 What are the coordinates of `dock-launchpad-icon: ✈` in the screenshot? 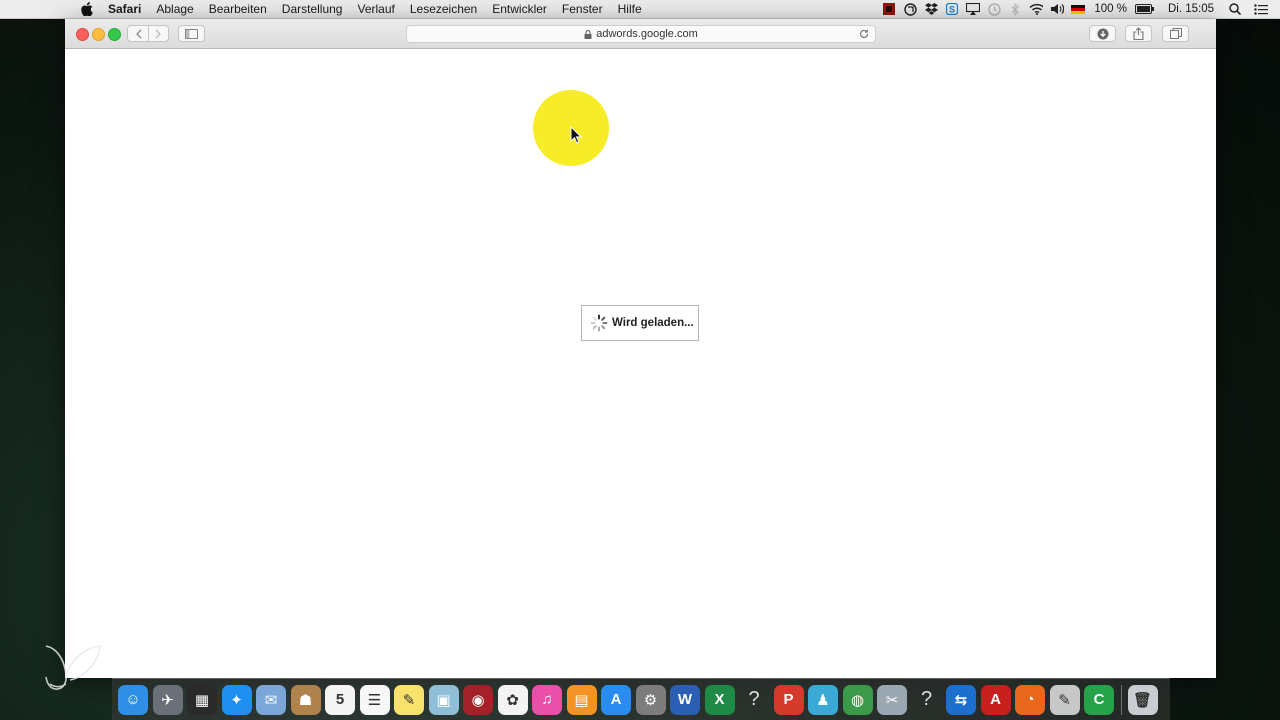 It's located at (167, 699).